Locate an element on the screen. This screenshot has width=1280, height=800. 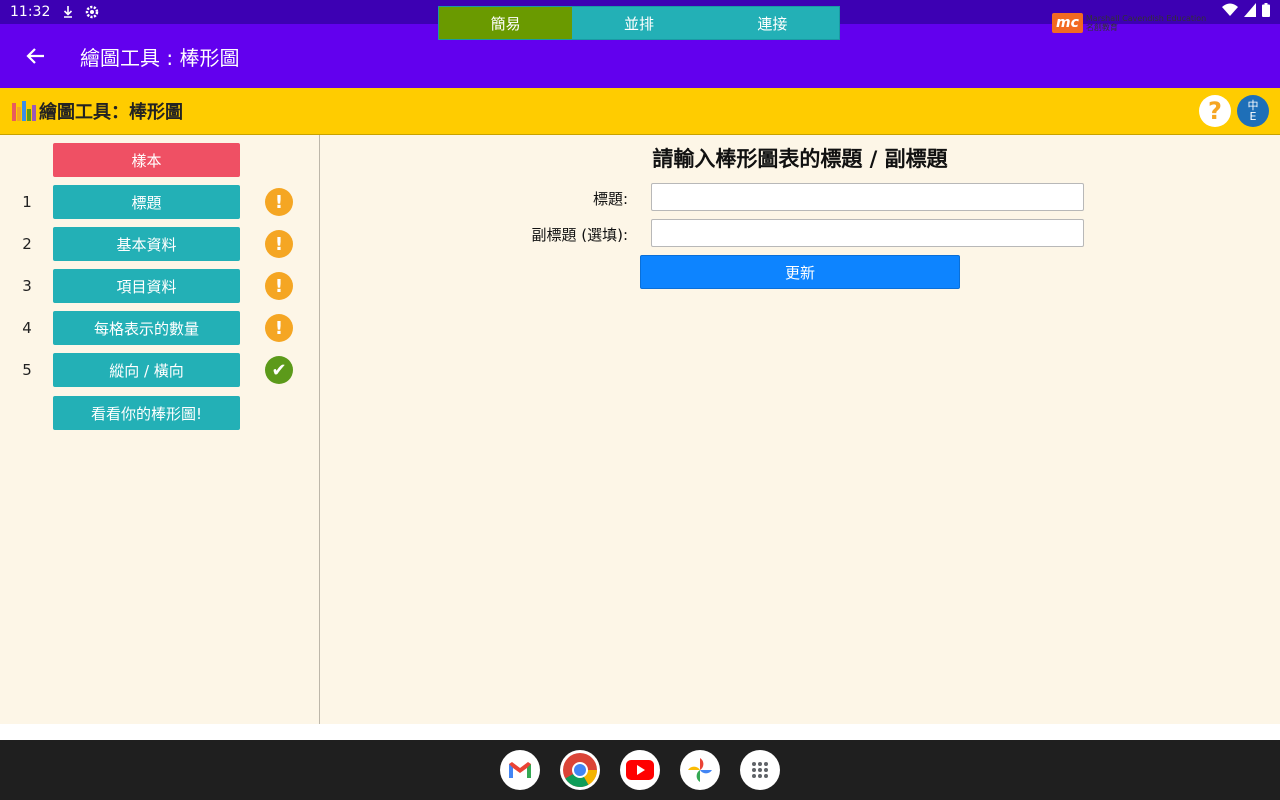
chrome-icon is located at coordinates (580, 770).